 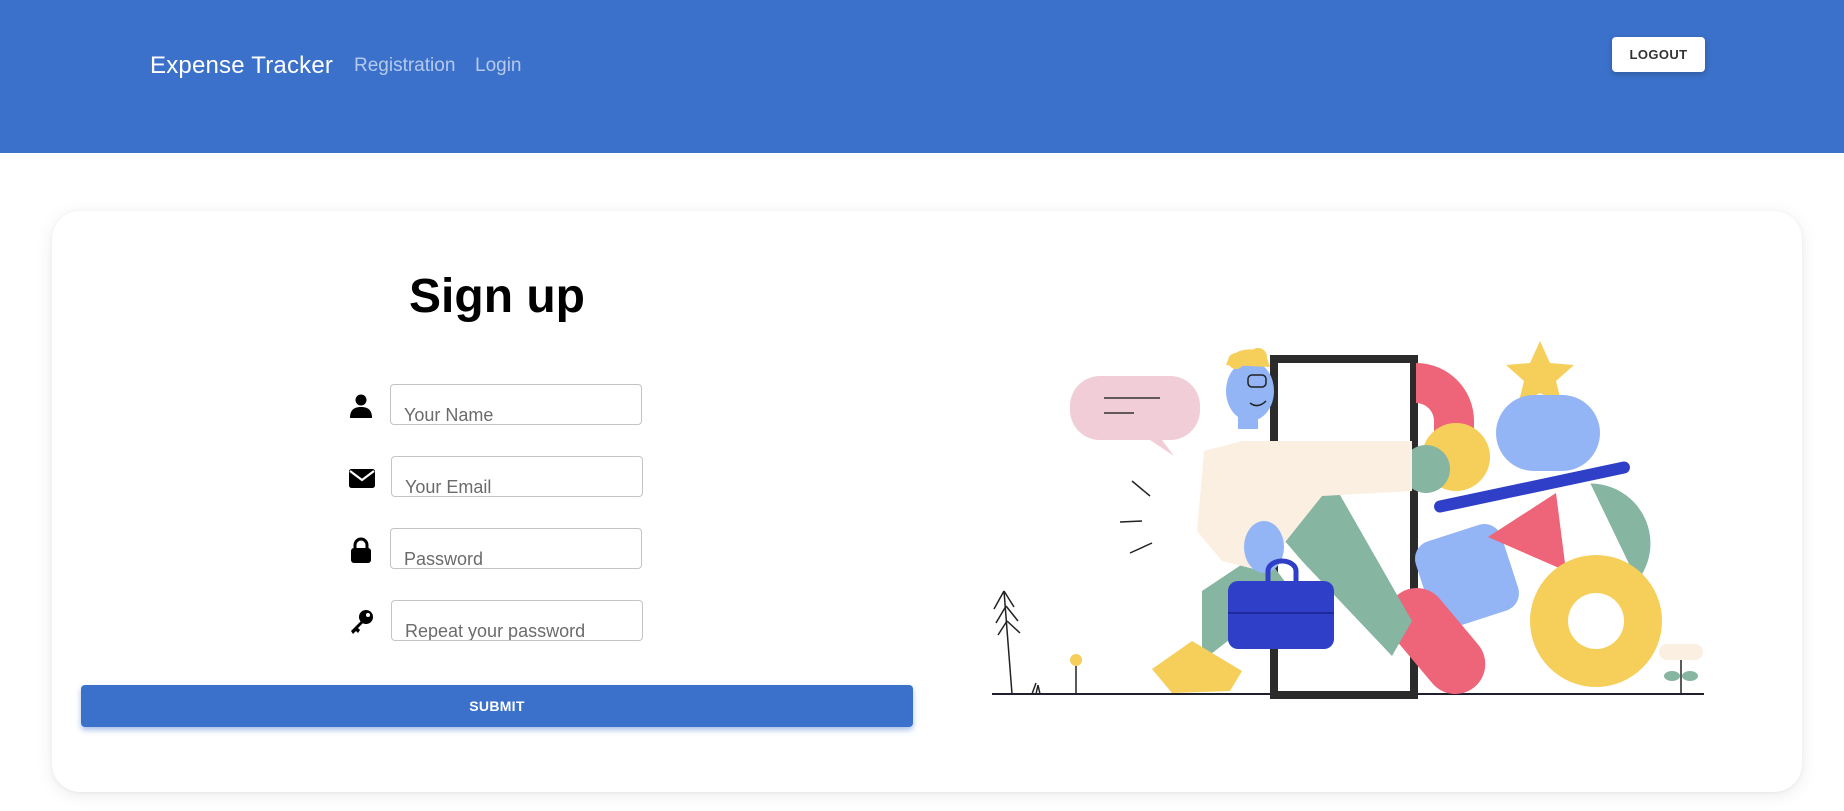 What do you see at coordinates (361, 406) in the screenshot?
I see `person-icon` at bounding box center [361, 406].